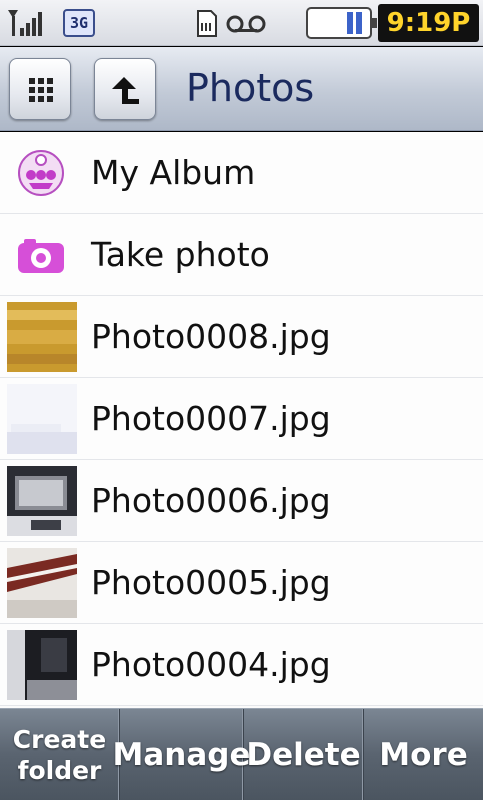  Describe the element at coordinates (211, 336) in the screenshot. I see `list-item-label: Photo0008.jpg` at that location.